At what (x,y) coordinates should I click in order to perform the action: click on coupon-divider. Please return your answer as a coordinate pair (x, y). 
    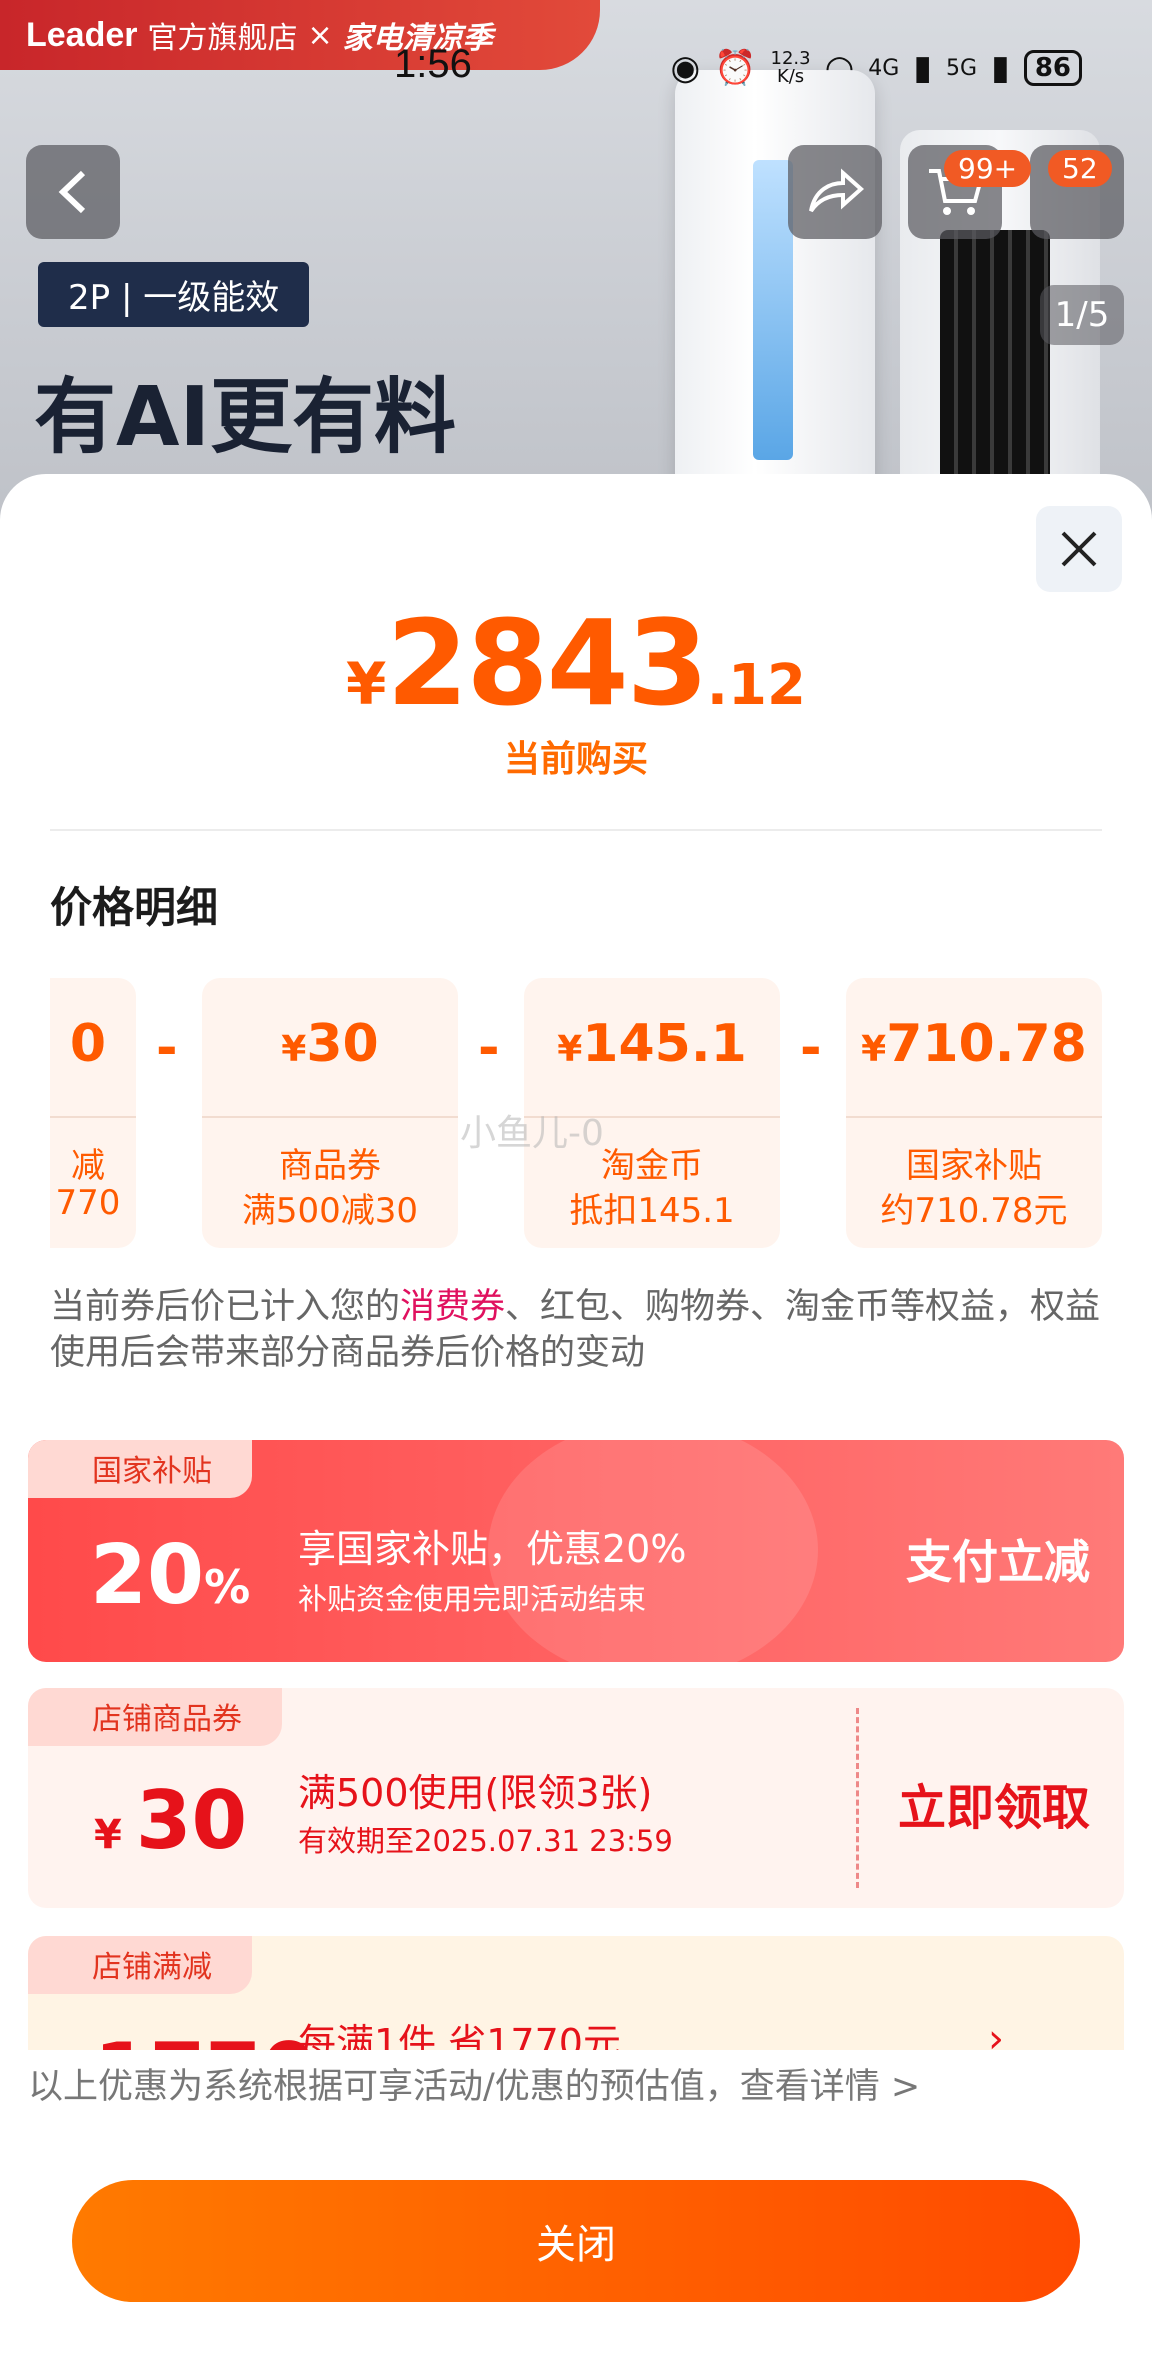
    Looking at the image, I should click on (857, 1798).